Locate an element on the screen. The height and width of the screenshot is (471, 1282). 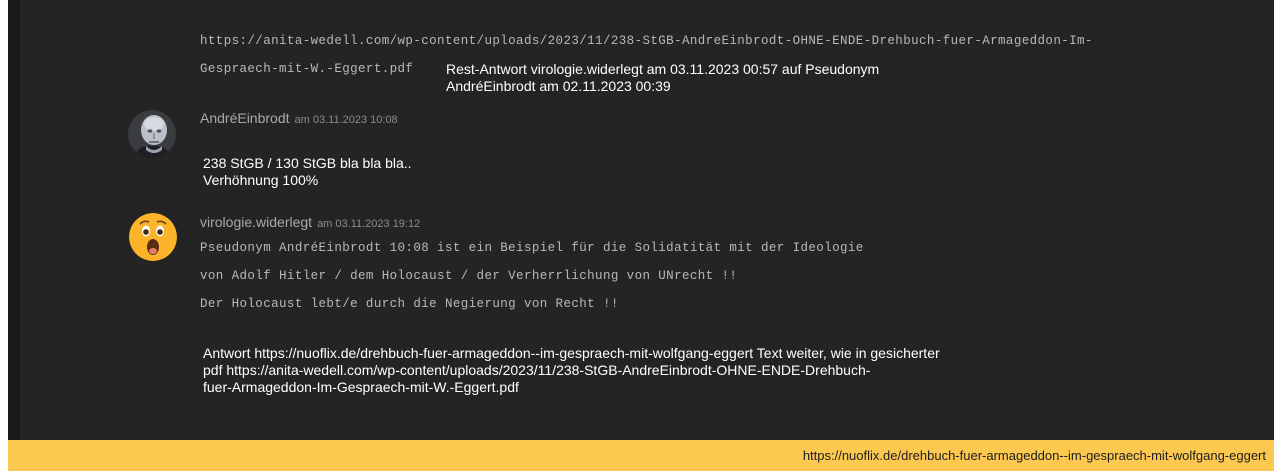
quote-reply-line-2: AndréEinbrodt am 02.11.2023 00:39 is located at coordinates (558, 86).